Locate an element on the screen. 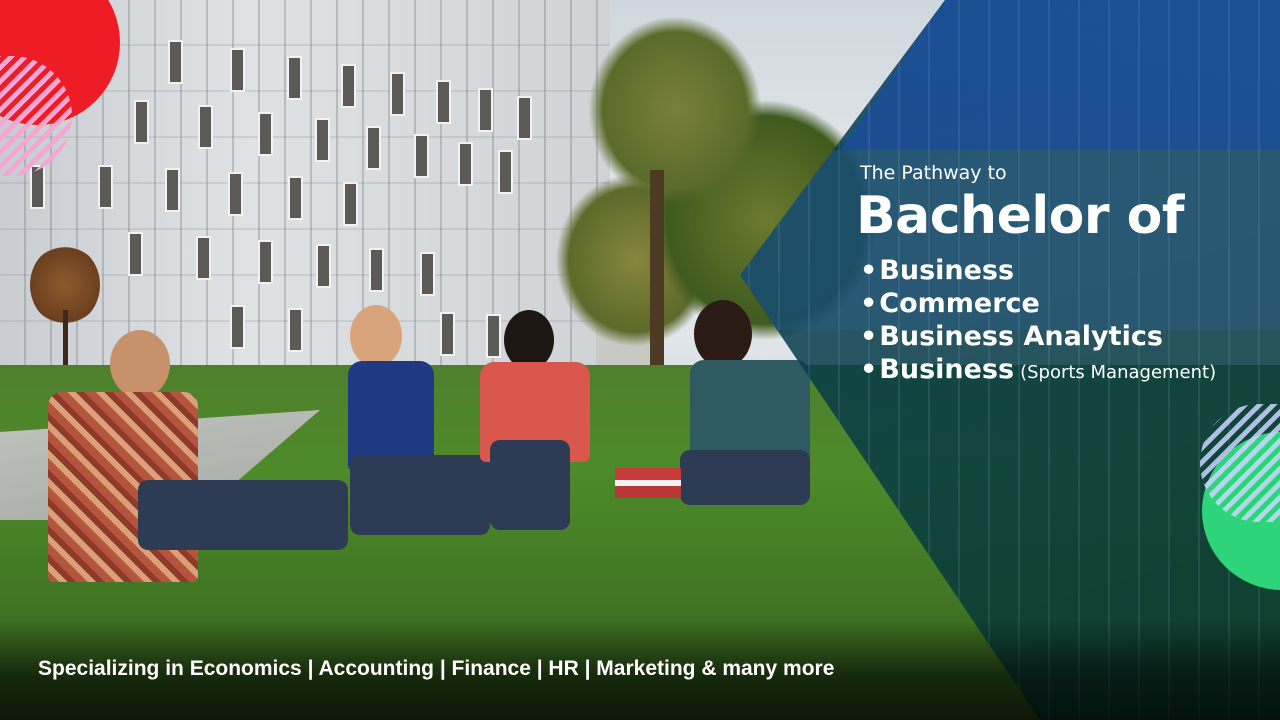 Image resolution: width=1280 pixels, height=720 pixels. course-item: •Business Analytics is located at coordinates (1038, 336).